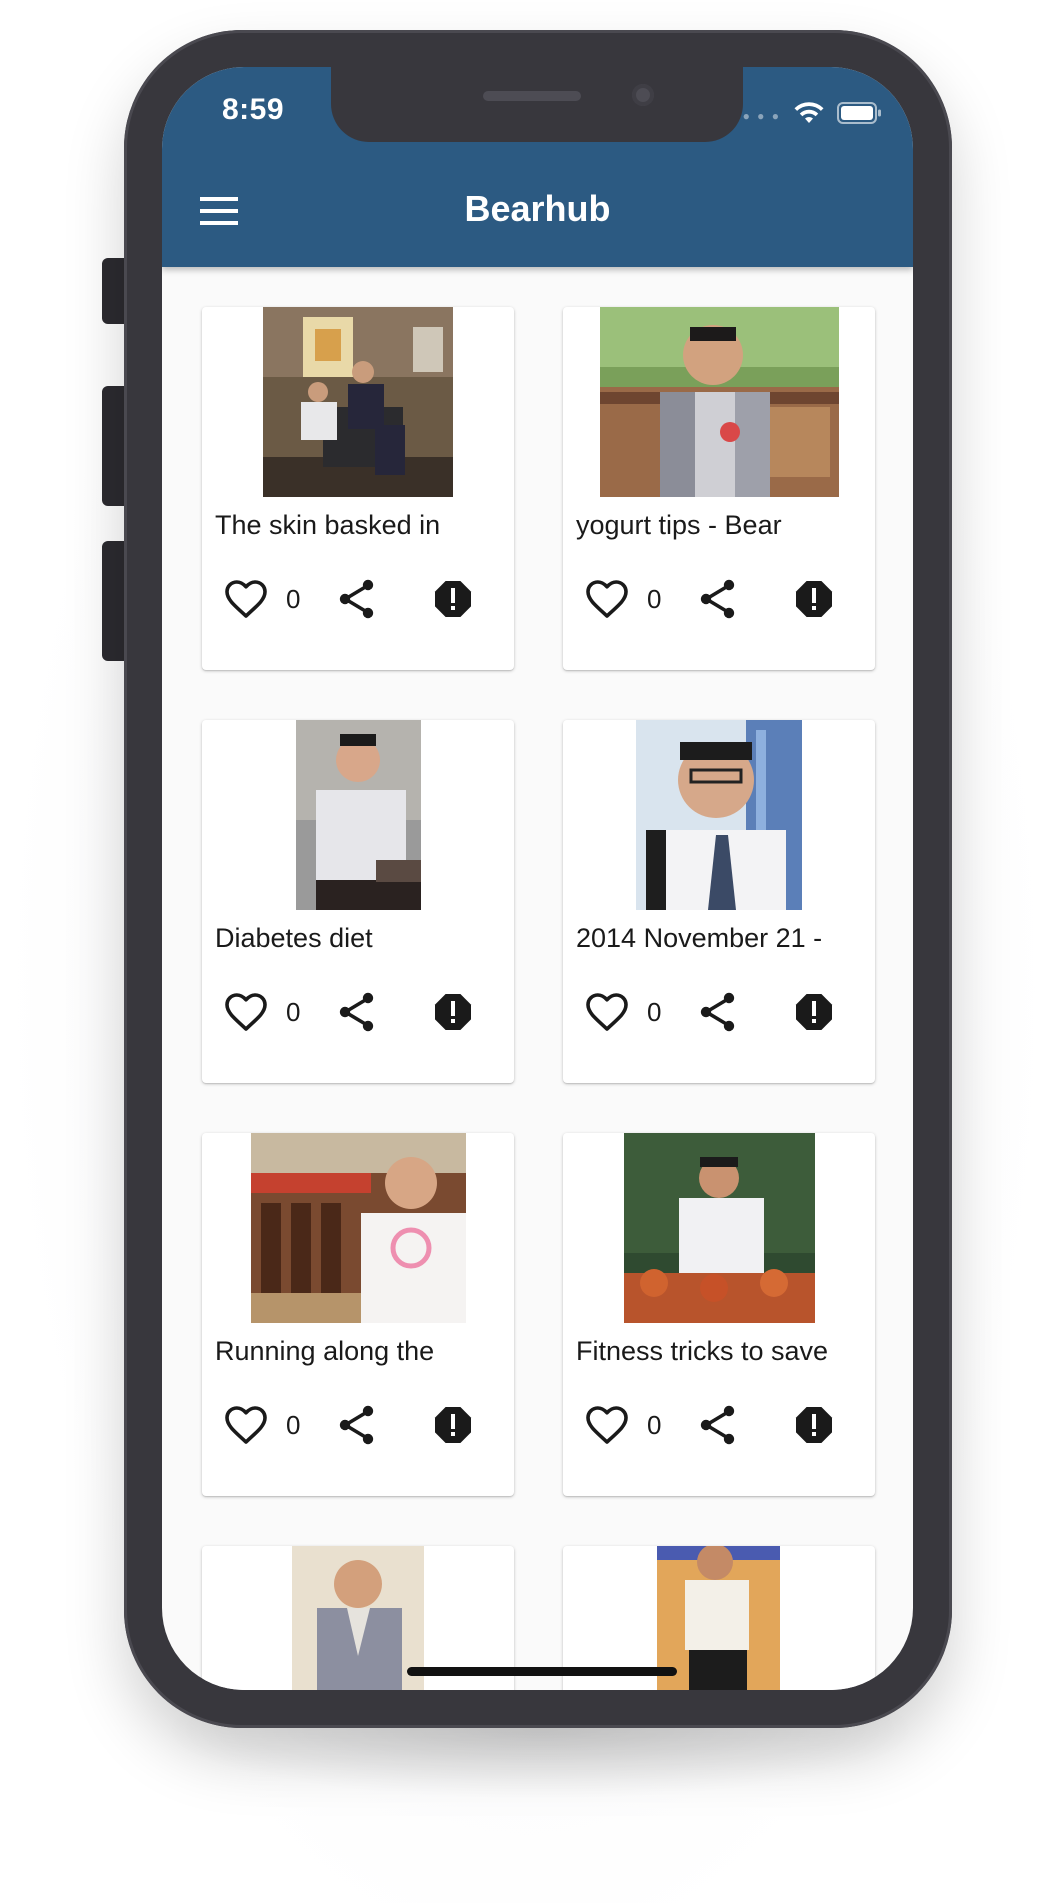 The image size is (1053, 1903). What do you see at coordinates (114, 291) in the screenshot?
I see `silent-switch` at bounding box center [114, 291].